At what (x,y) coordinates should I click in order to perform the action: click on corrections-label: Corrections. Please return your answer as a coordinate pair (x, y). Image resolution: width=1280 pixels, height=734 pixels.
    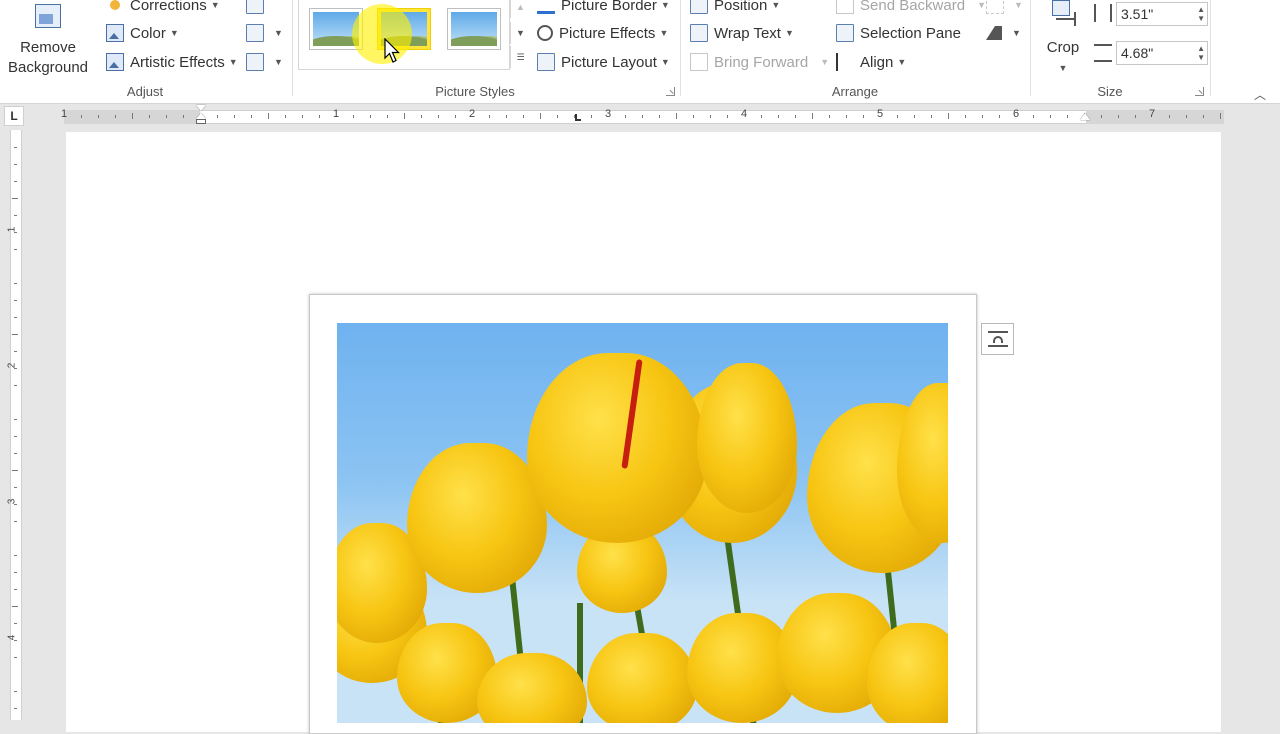
    Looking at the image, I should click on (168, 7).